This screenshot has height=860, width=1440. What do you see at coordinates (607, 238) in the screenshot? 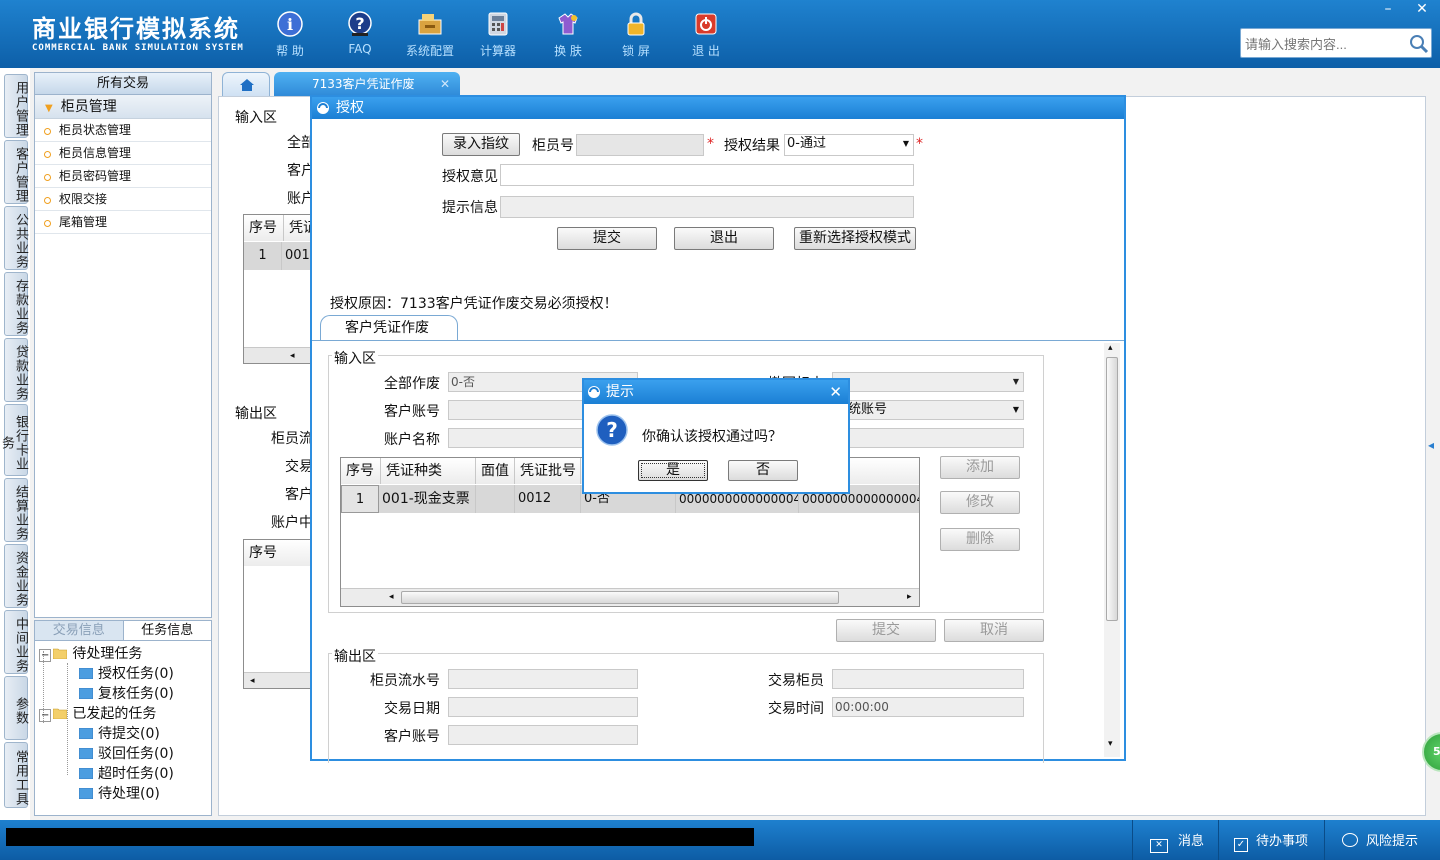
I see `auth-submit-button: 提交` at bounding box center [607, 238].